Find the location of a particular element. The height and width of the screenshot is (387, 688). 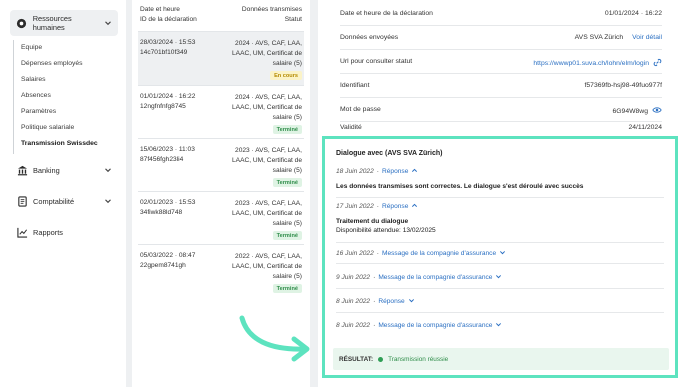

entry-date: 16 Juin 2022 is located at coordinates (355, 253).